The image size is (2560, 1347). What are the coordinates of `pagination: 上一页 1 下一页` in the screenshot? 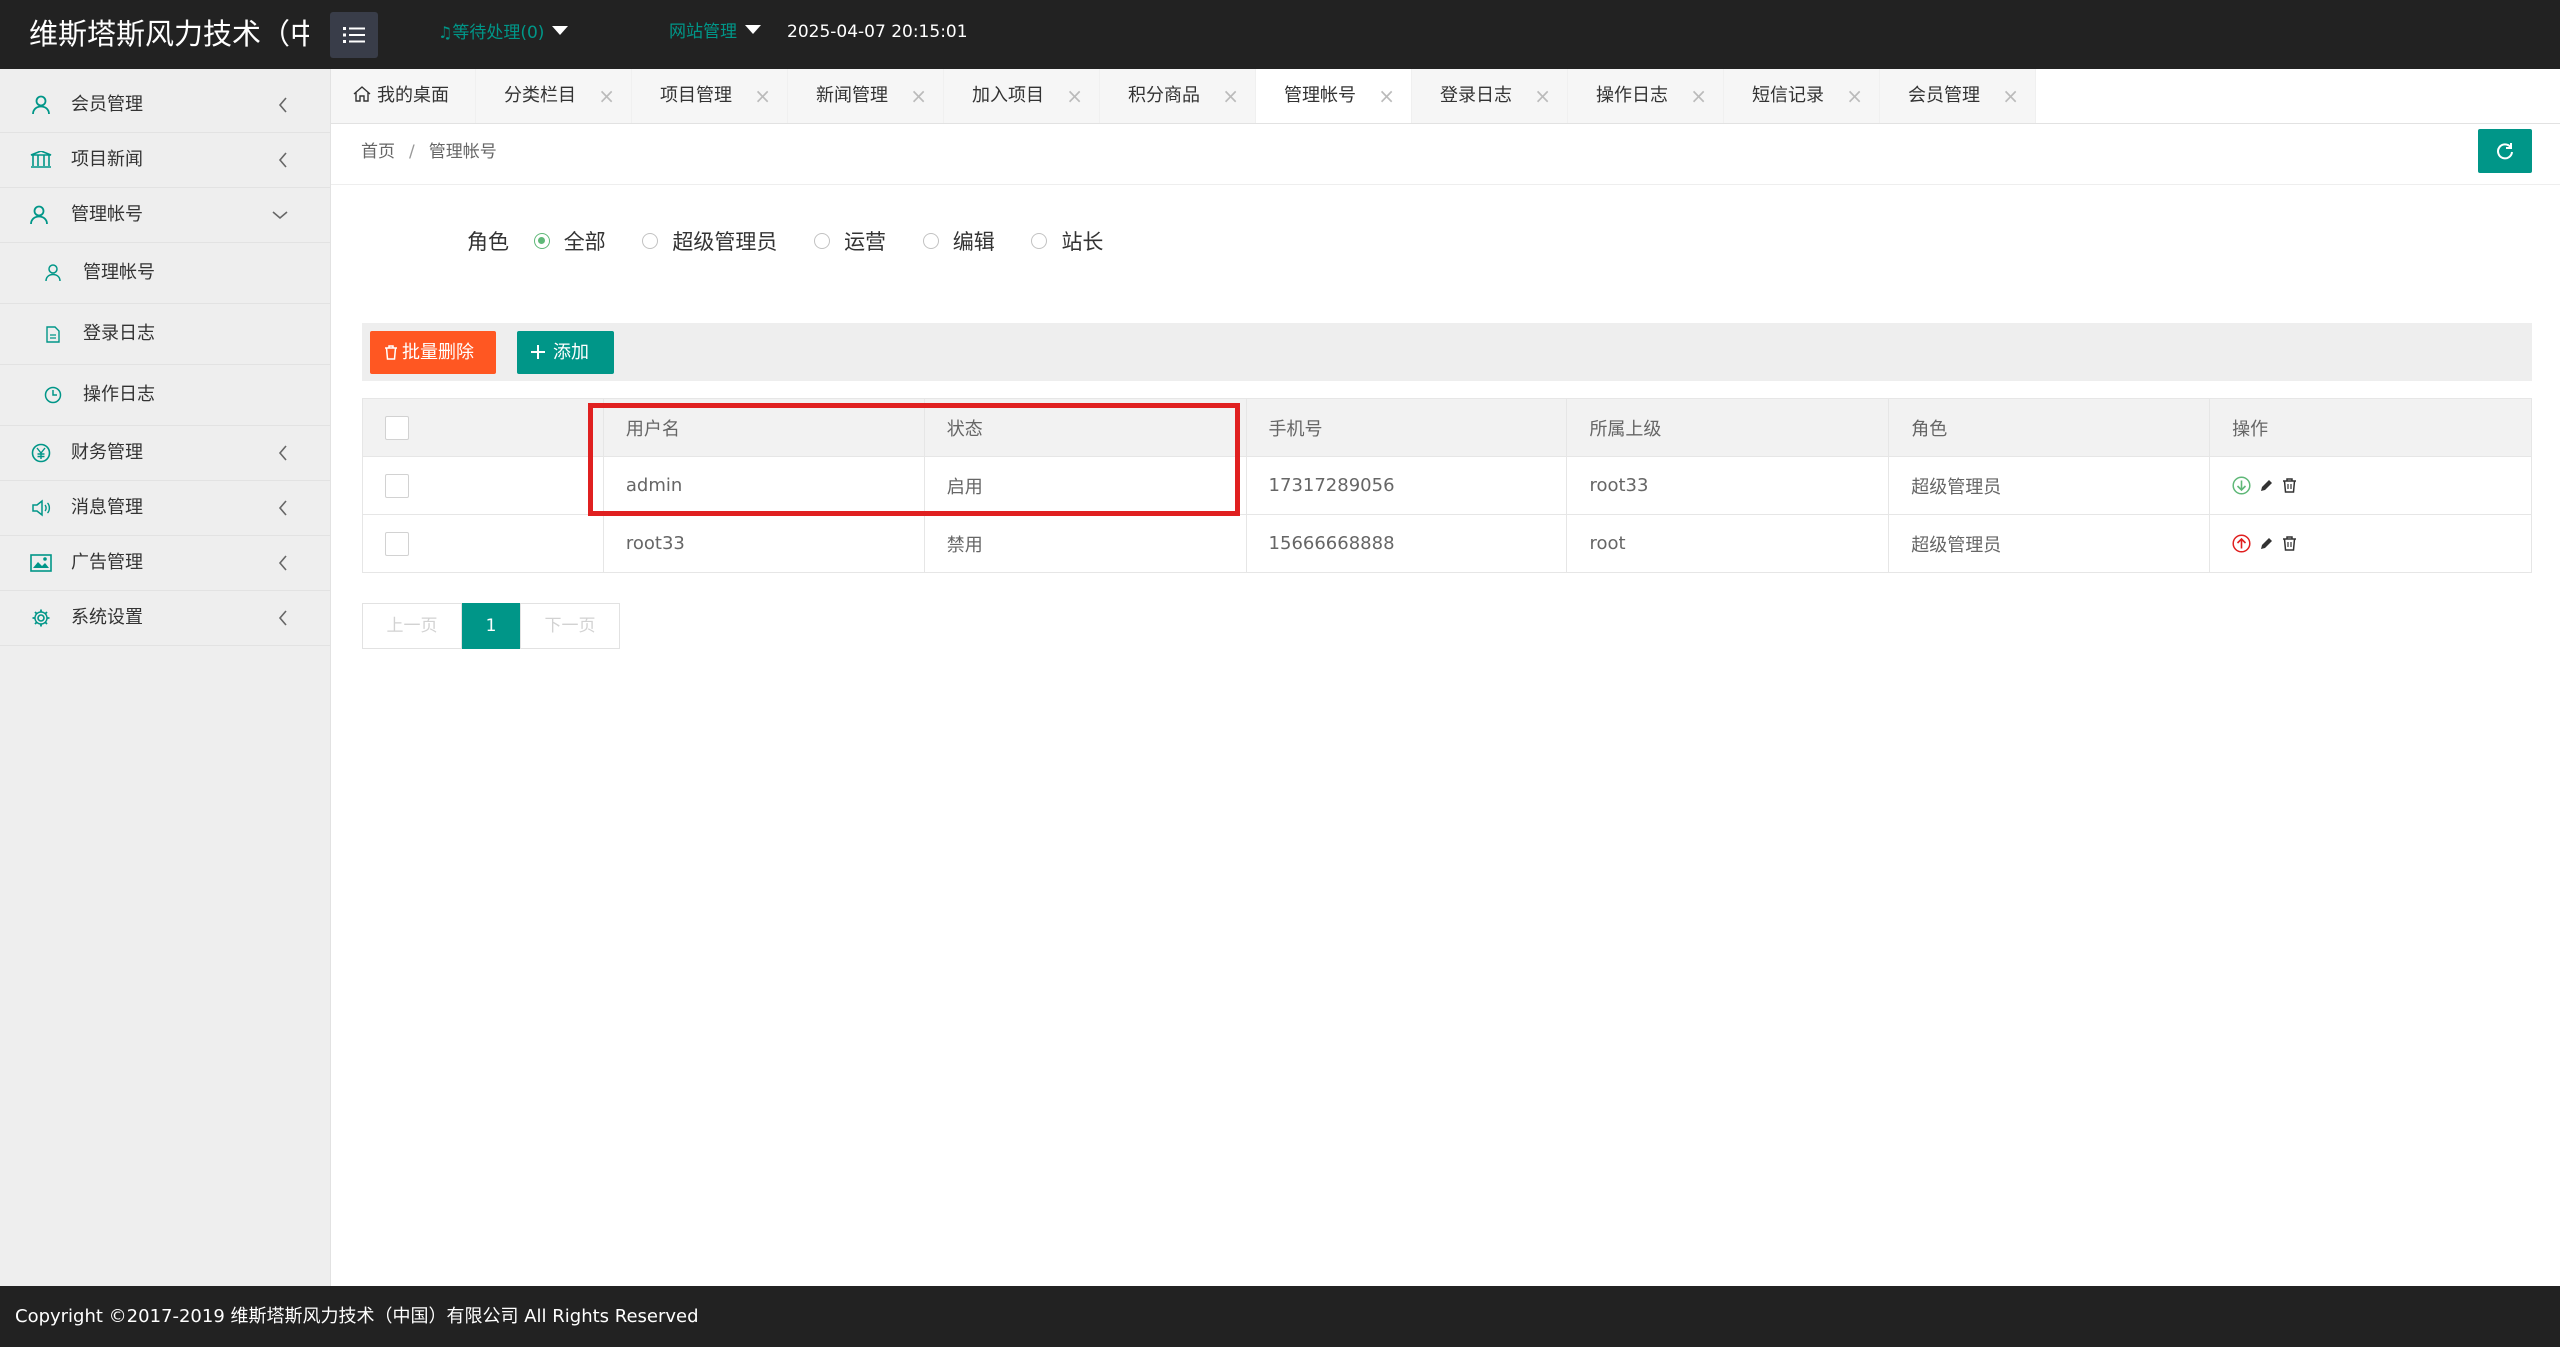 It's located at (491, 626).